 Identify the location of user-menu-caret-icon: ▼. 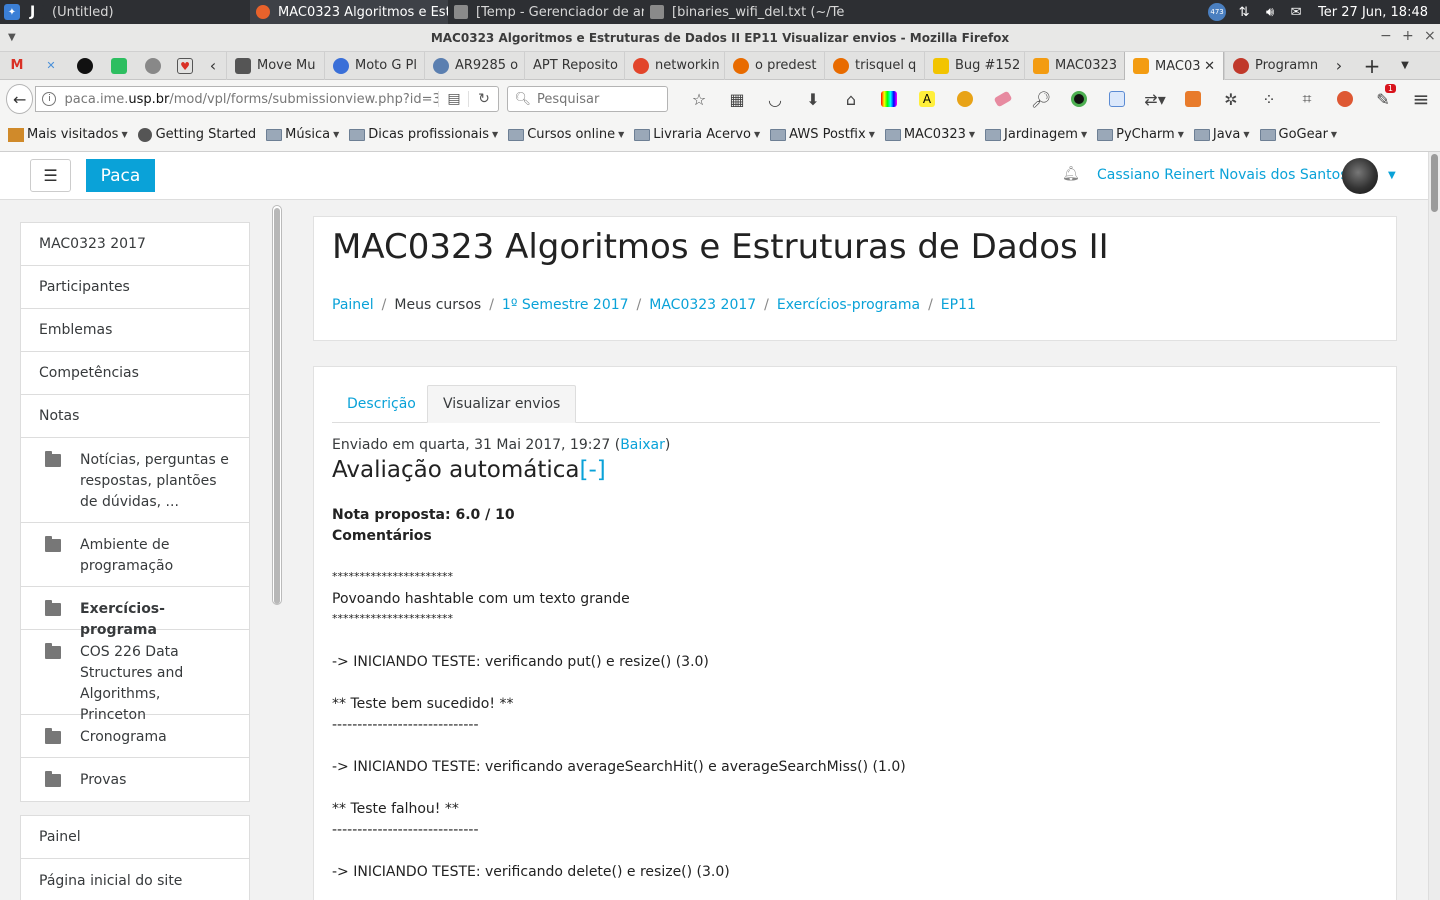
(1392, 175).